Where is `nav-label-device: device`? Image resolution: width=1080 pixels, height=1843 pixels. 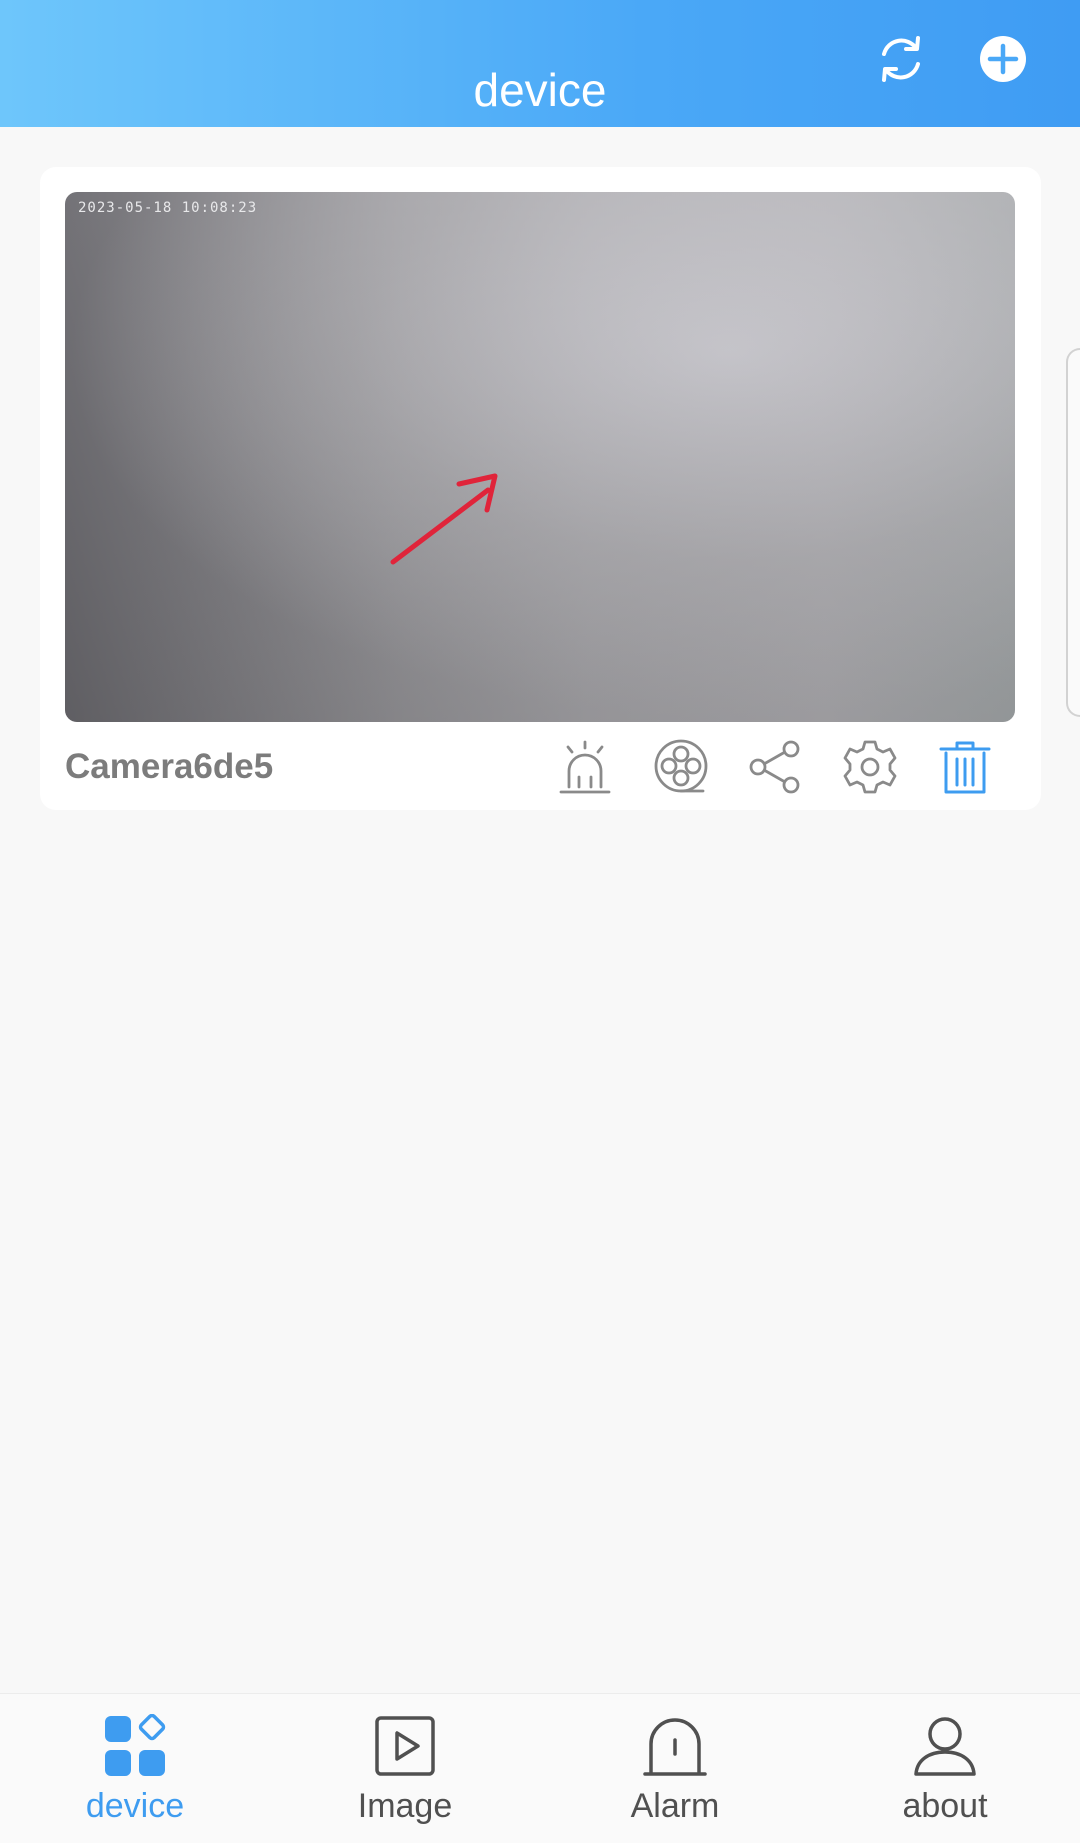
nav-label-device: device is located at coordinates (135, 1806).